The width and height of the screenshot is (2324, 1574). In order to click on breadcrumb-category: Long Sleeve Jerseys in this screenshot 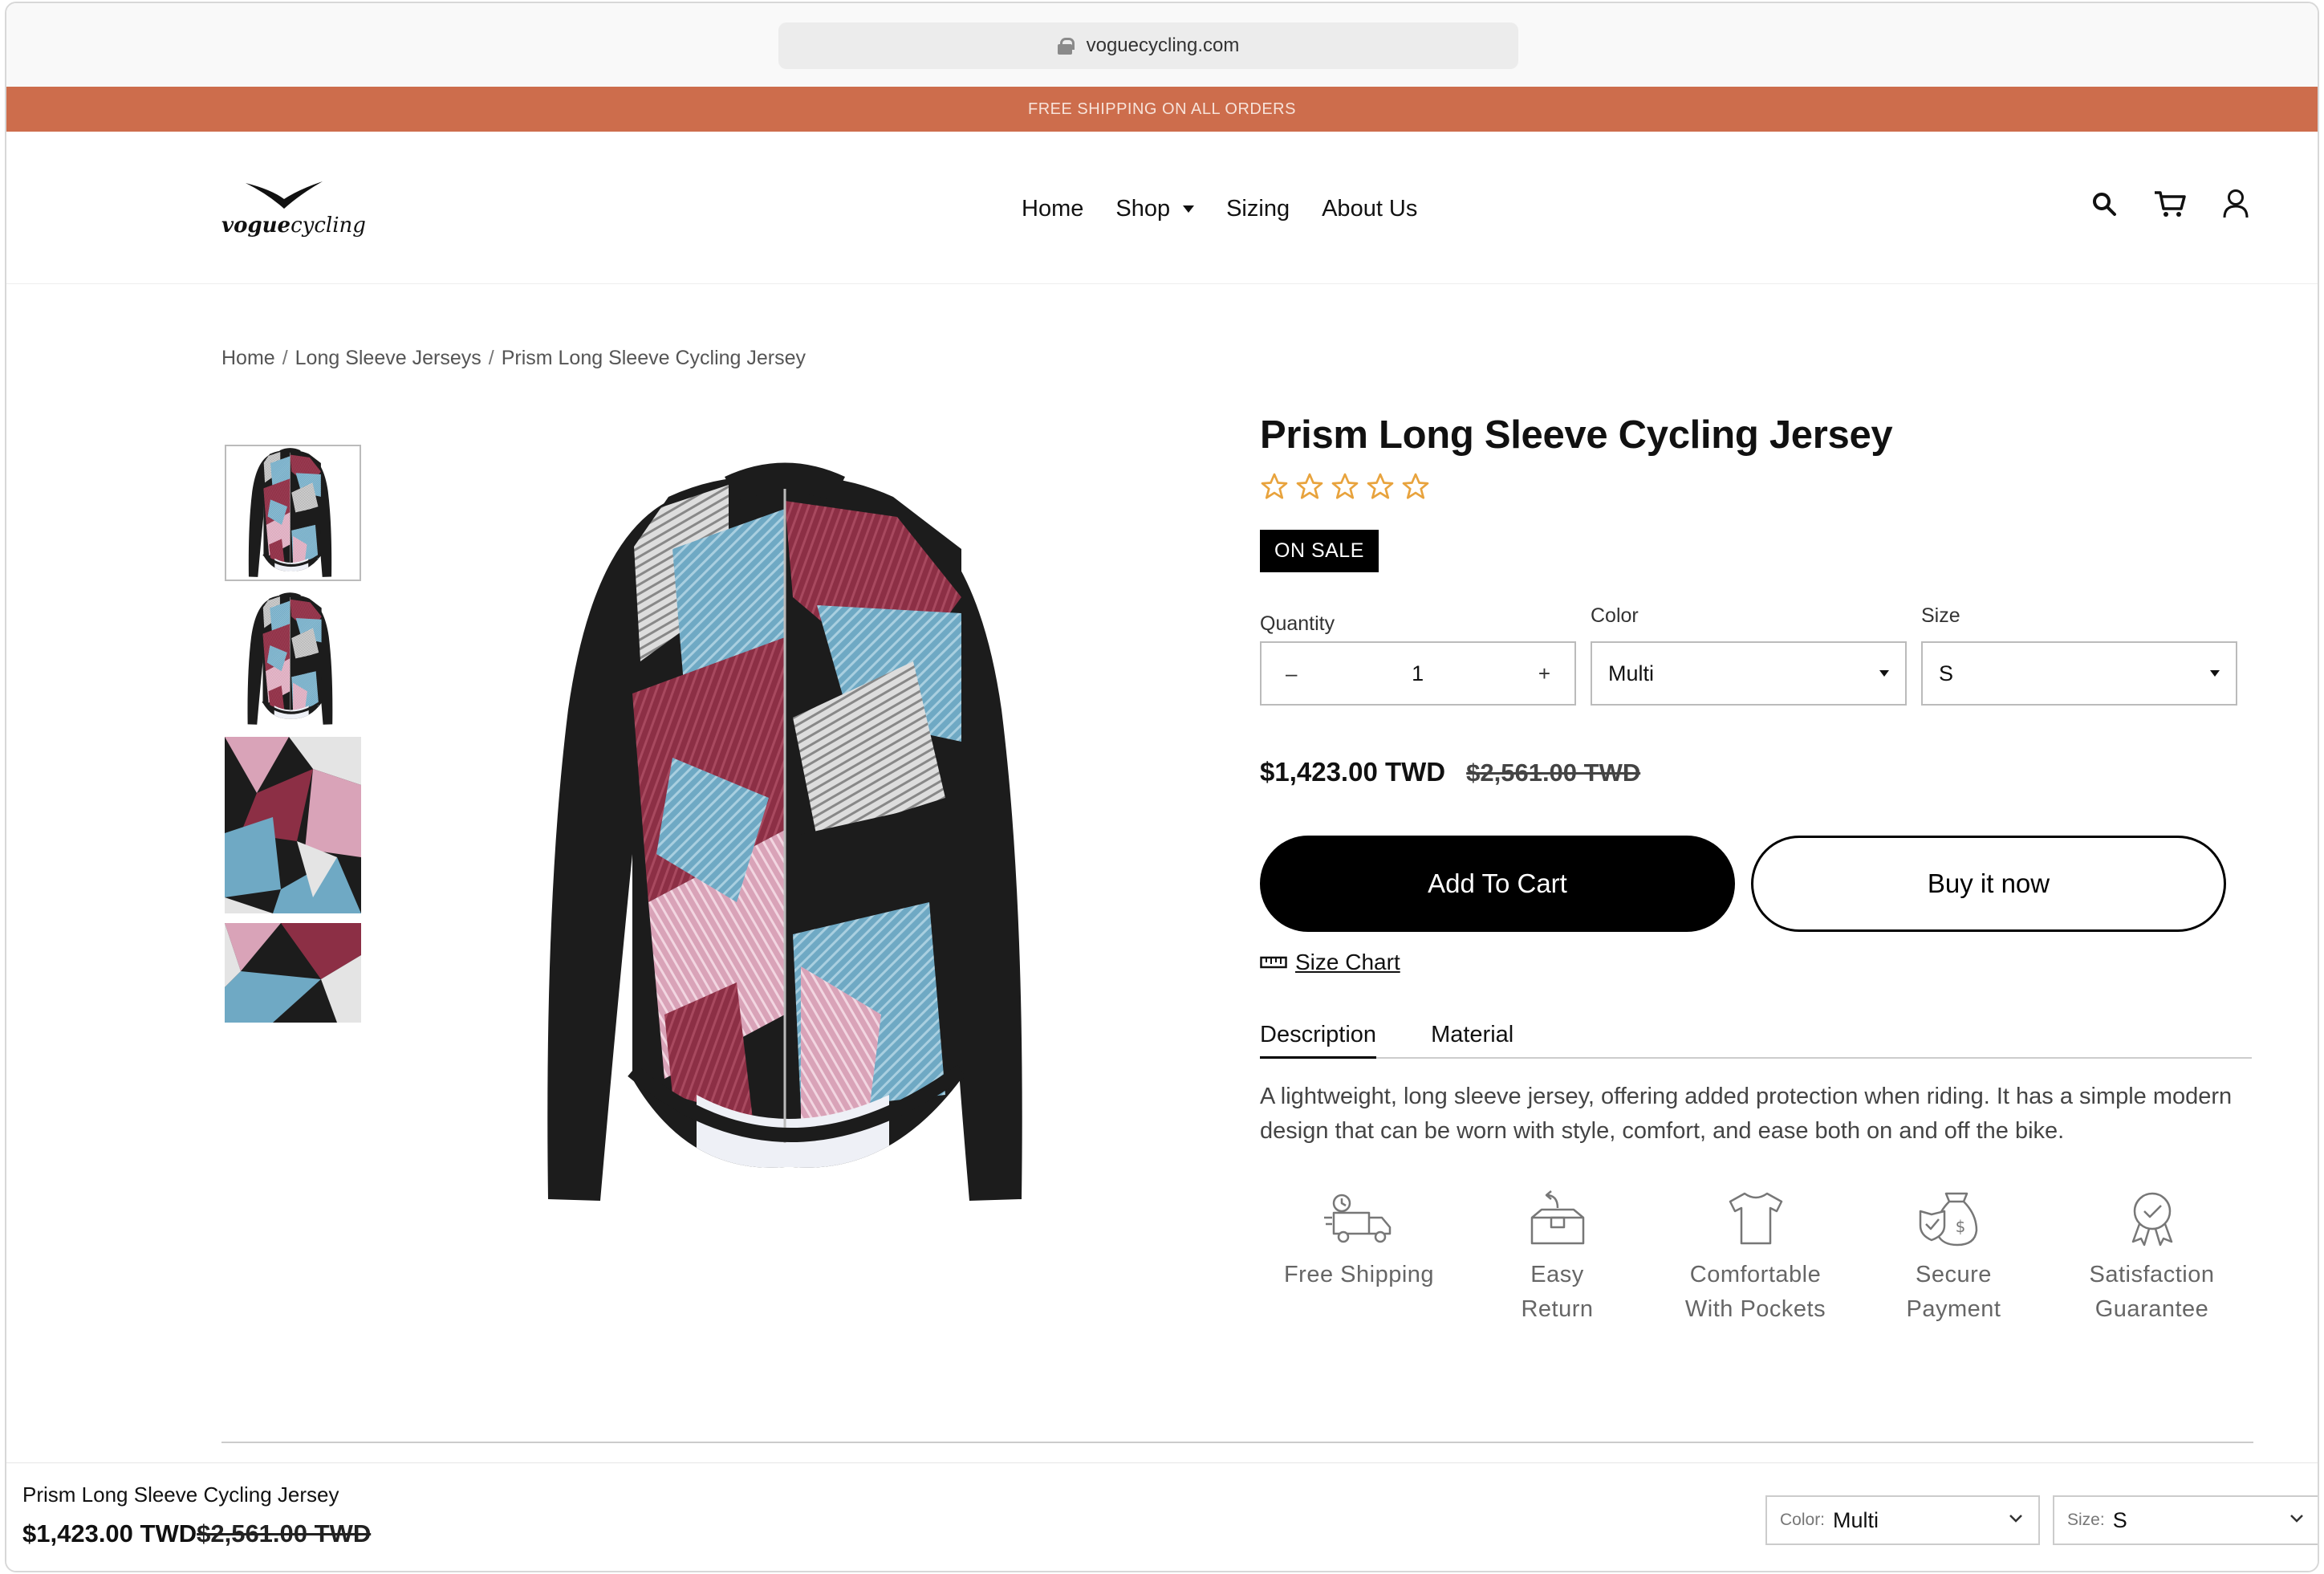, I will do `click(388, 358)`.